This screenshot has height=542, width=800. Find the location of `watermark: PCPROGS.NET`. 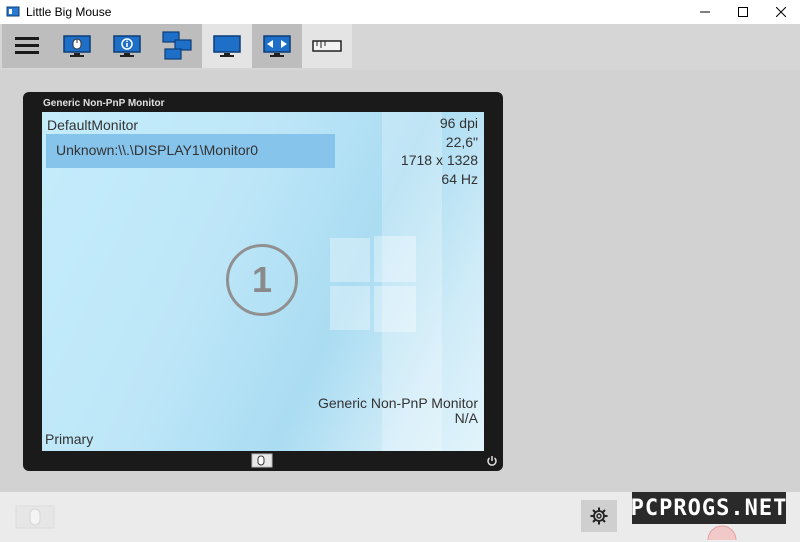

watermark: PCPROGS.NET is located at coordinates (708, 508).